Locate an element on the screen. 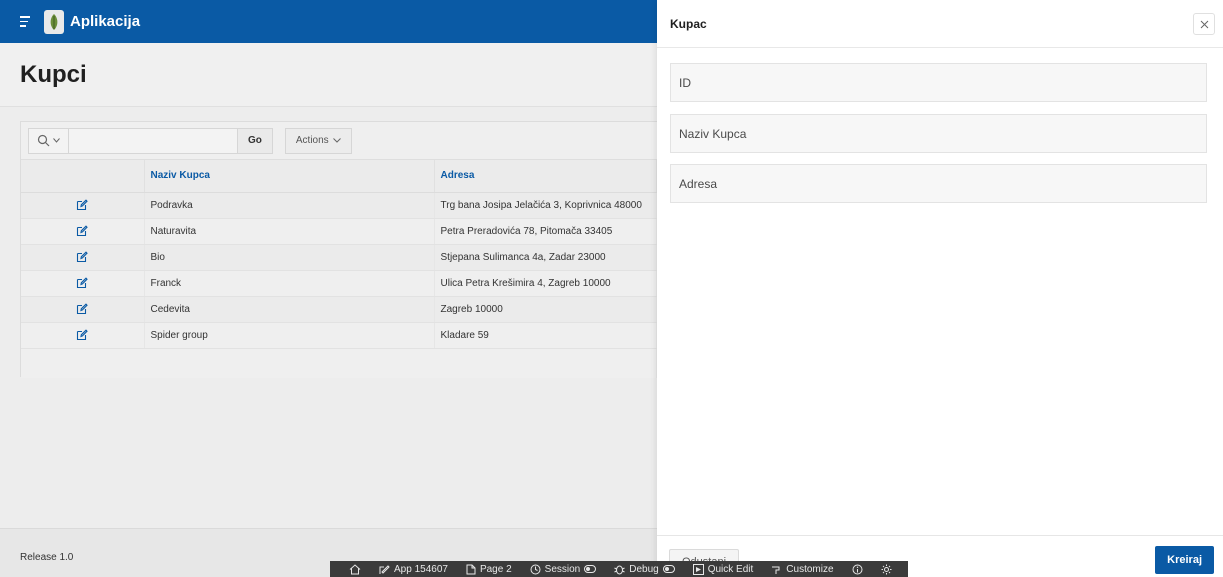 Image resolution: width=1223 pixels, height=577 pixels. column-header-adresa: Adresa is located at coordinates (545, 176).